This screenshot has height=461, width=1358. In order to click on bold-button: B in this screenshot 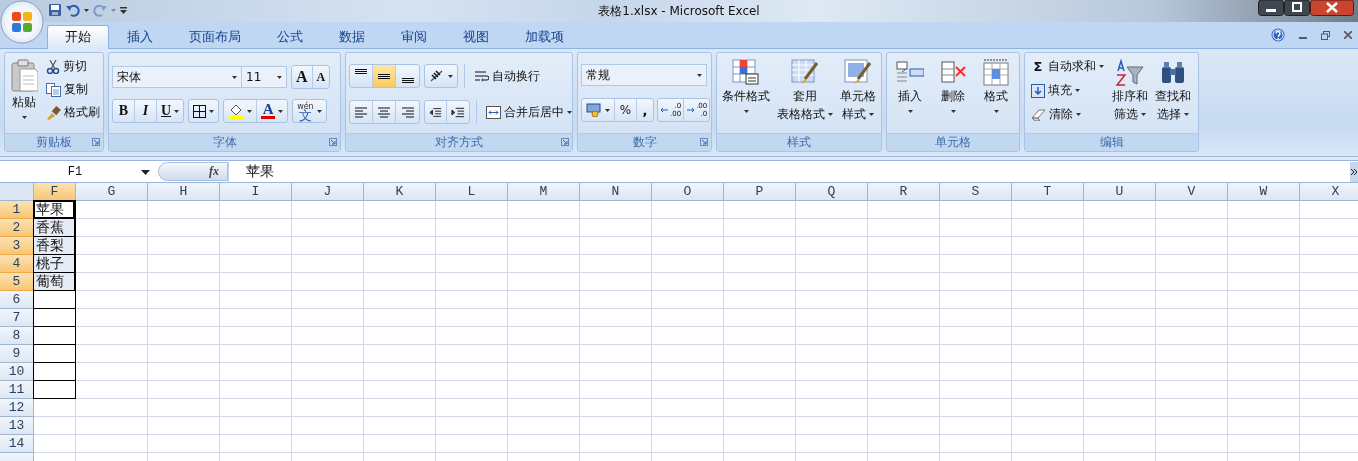, I will do `click(124, 111)`.